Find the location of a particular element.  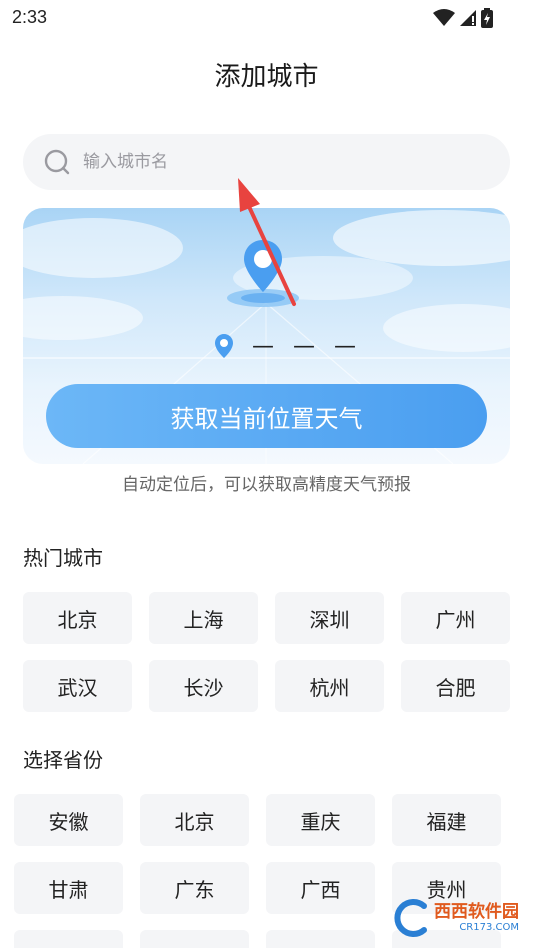

hot-city-chip: 杭州 is located at coordinates (329, 686).